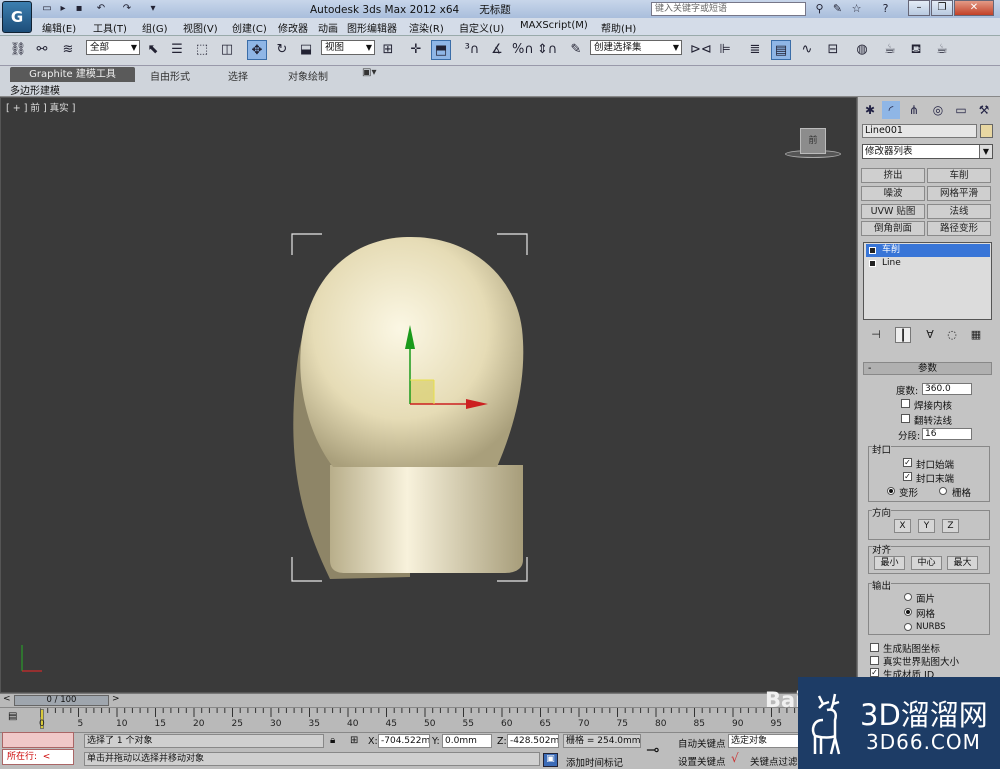 Image resolution: width=1000 pixels, height=769 pixels. What do you see at coordinates (874, 672) in the screenshot?
I see `gen-mat-ids-checkbox: ✓` at bounding box center [874, 672].